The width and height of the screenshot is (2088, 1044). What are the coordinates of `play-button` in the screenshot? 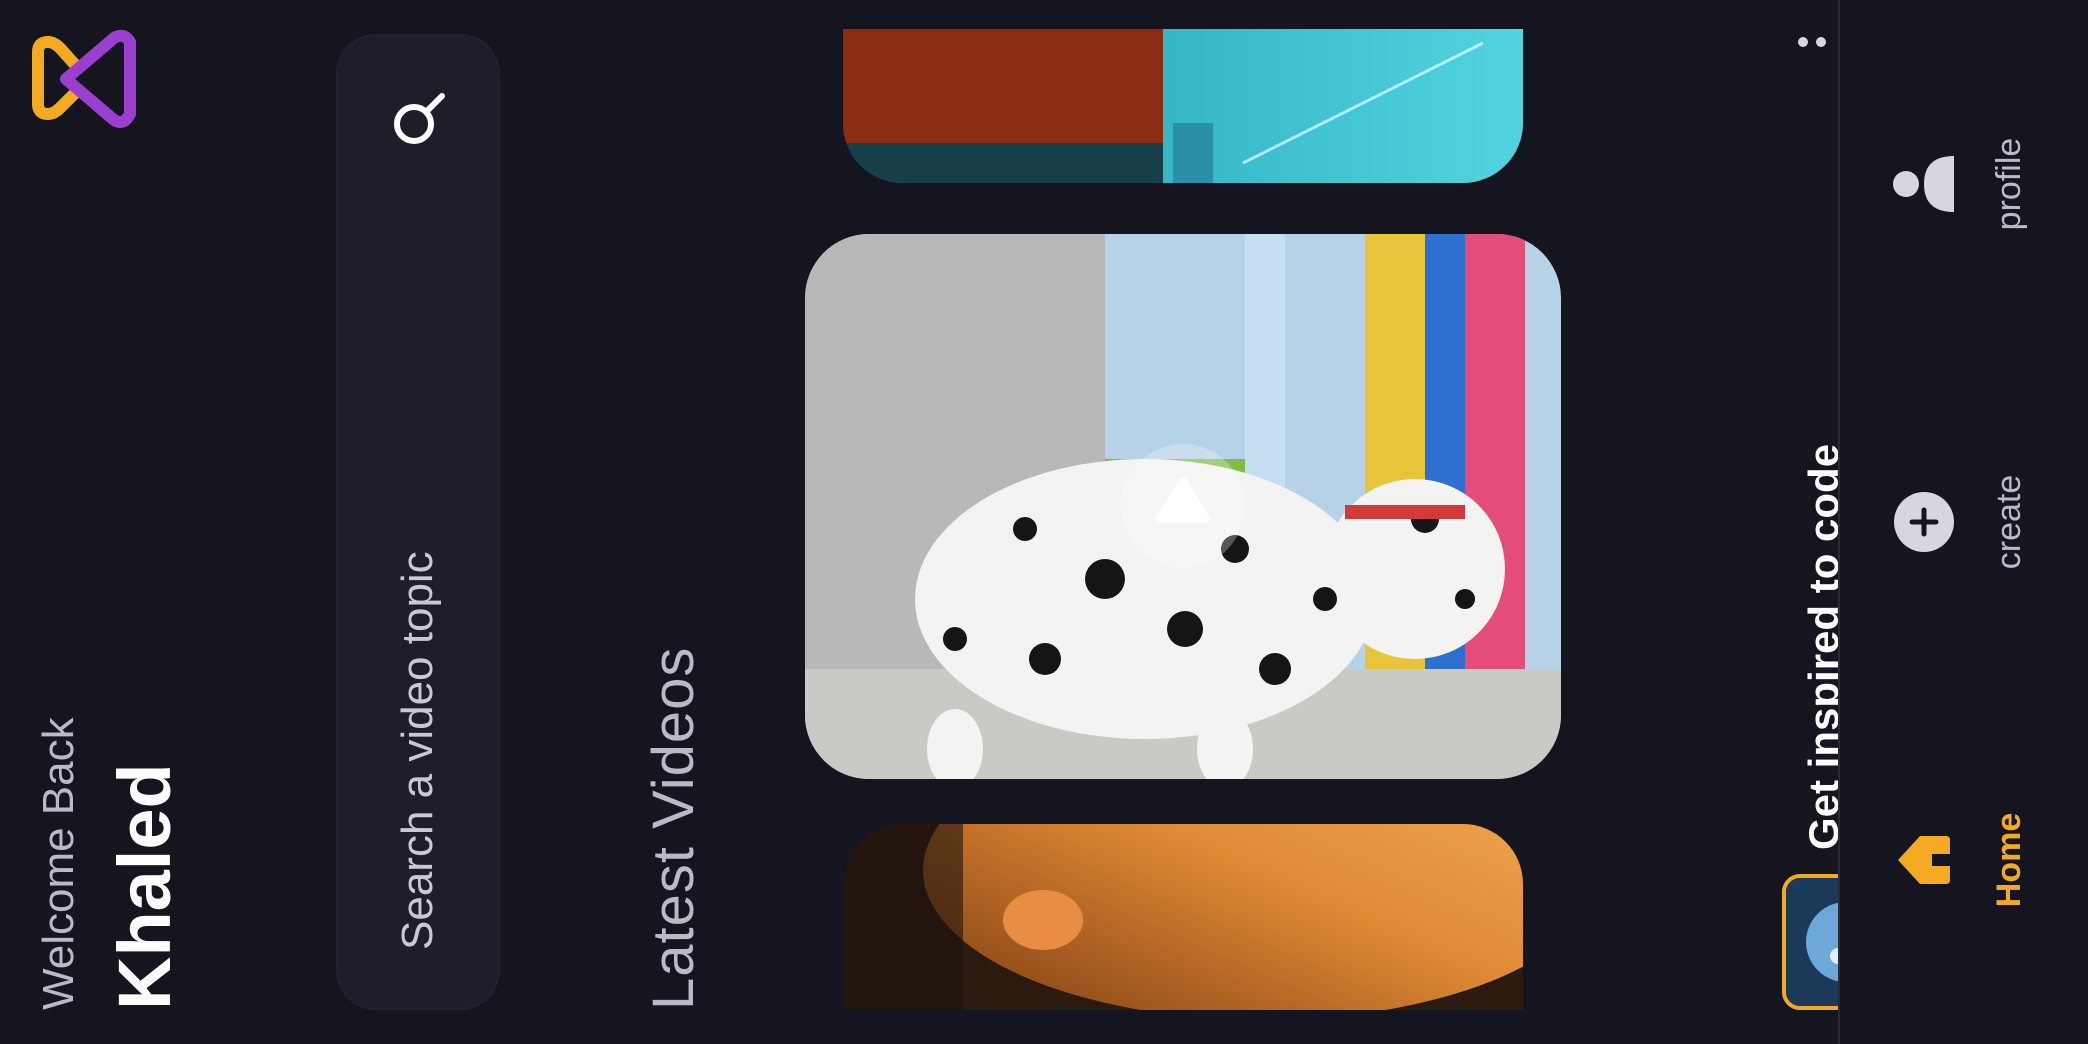 It's located at (1183, 506).